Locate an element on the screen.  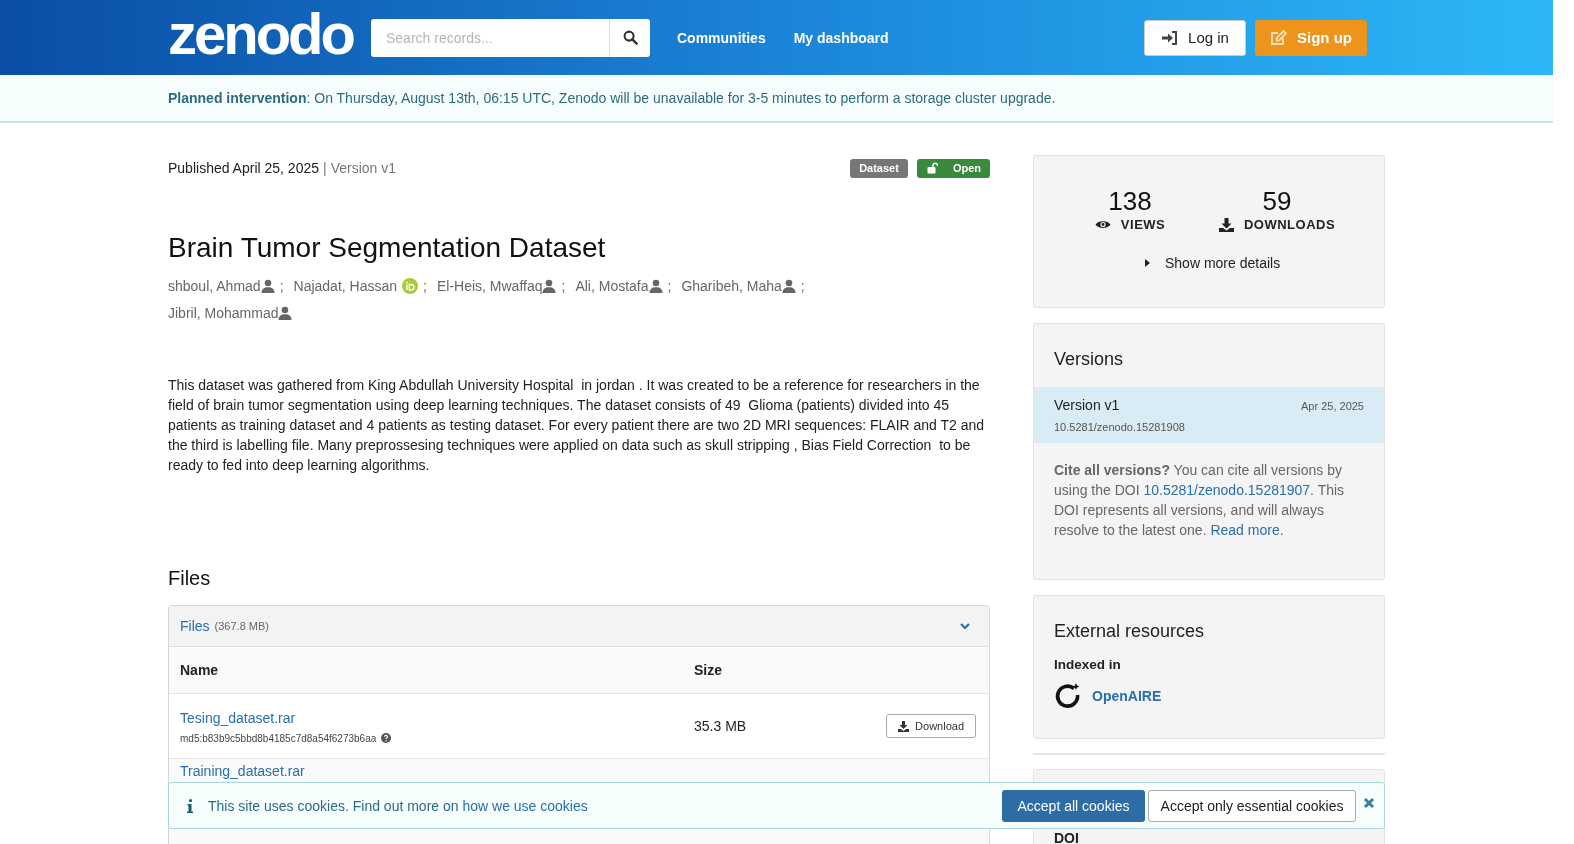
read-more-link: Read more is located at coordinates (1245, 530).